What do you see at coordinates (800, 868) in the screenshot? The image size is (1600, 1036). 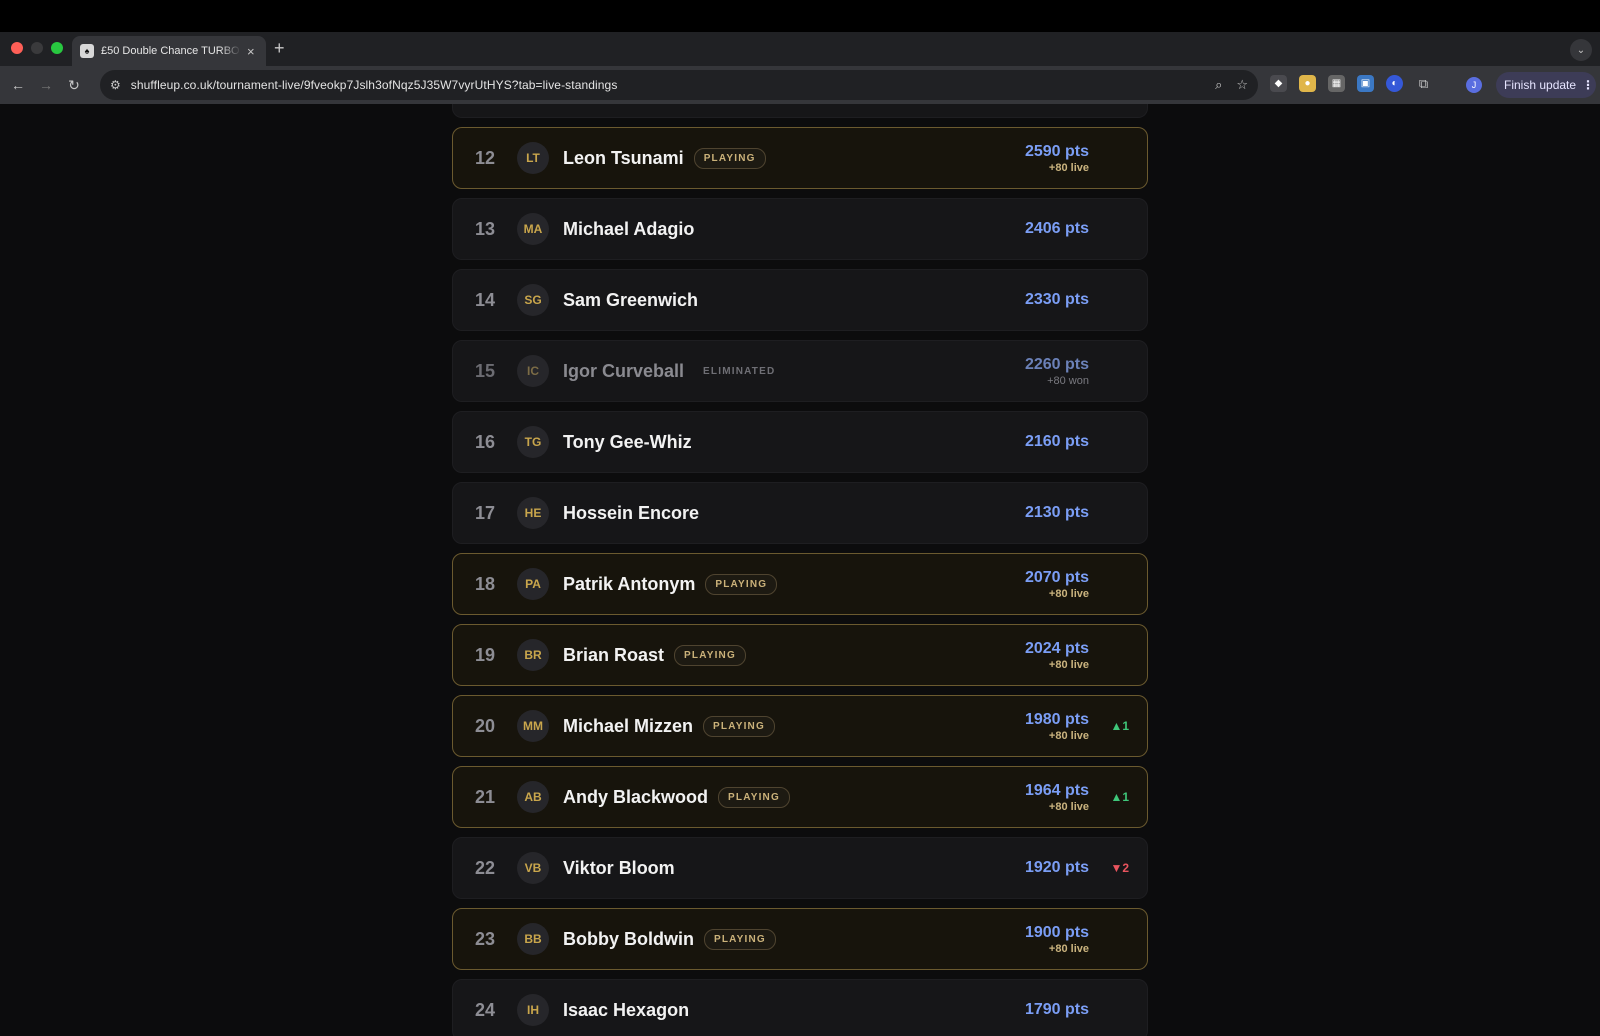 I see `standings-row: 22 VB Viktor Bloom 1920 pts ▼2` at bounding box center [800, 868].